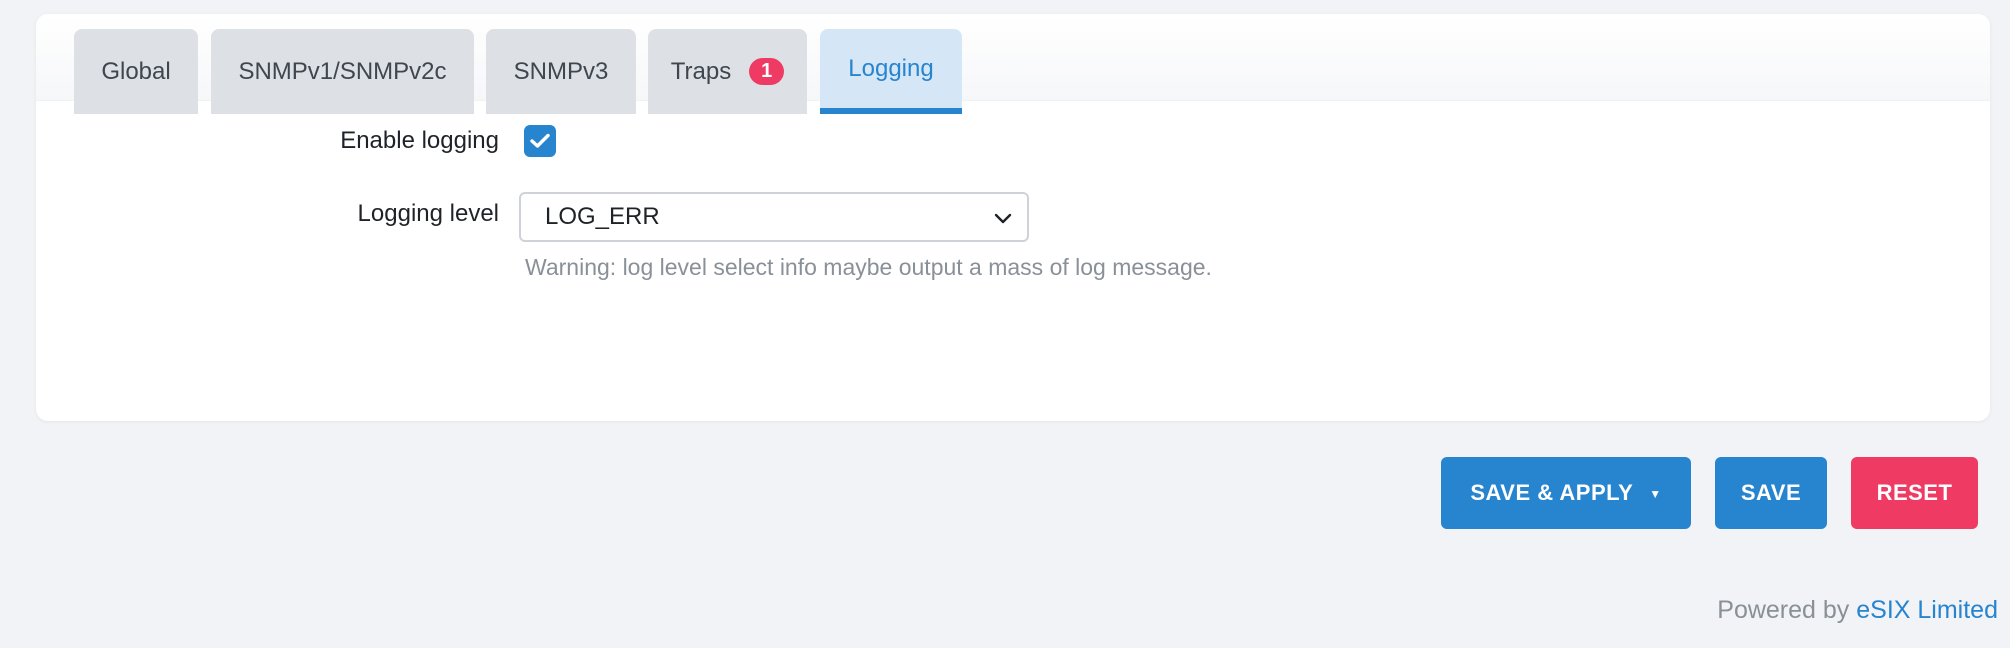 The height and width of the screenshot is (648, 2010). I want to click on enable-logging-checkbox, so click(540, 141).